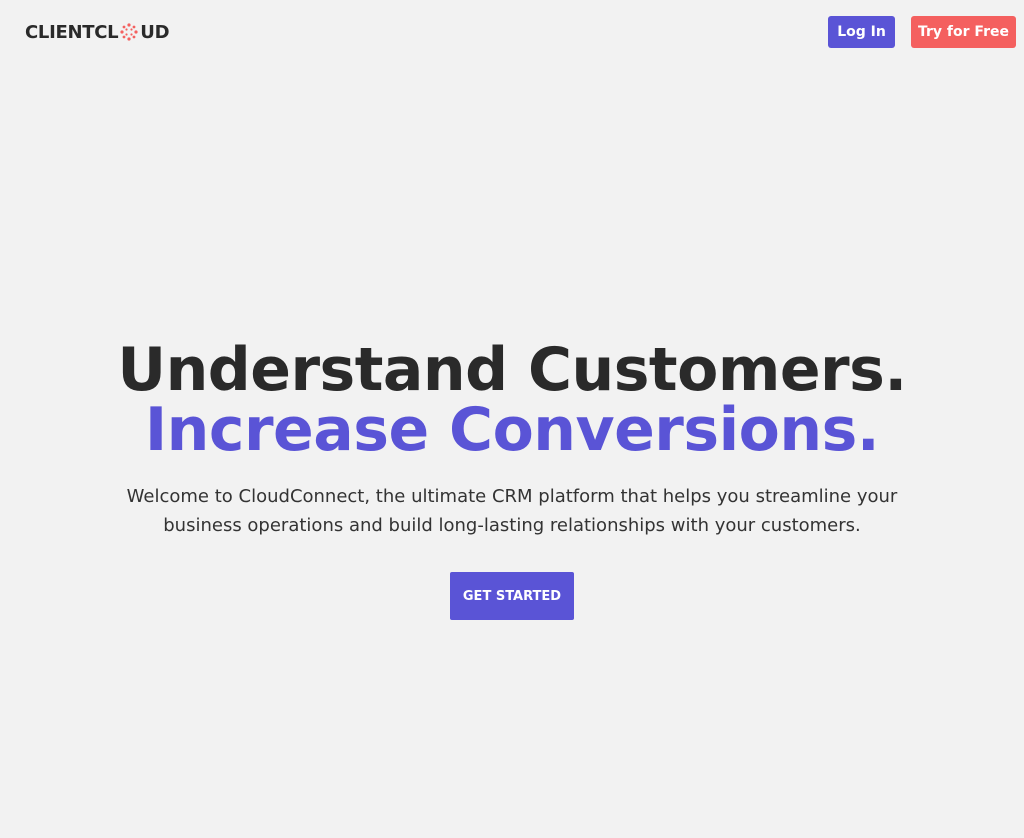 This screenshot has width=1024, height=838. Describe the element at coordinates (129, 32) in the screenshot. I see `burst-icon` at that location.